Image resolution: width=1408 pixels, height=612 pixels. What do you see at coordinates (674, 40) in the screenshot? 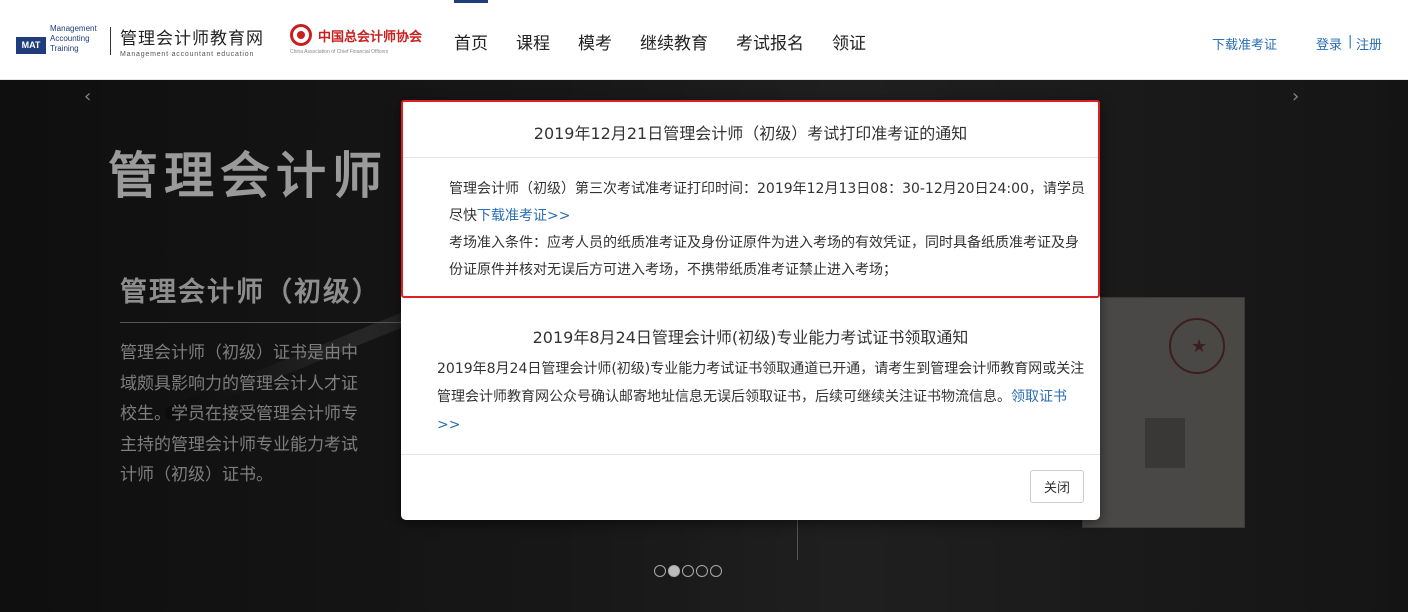
I see `nav-continuing-education: 继续教育` at bounding box center [674, 40].